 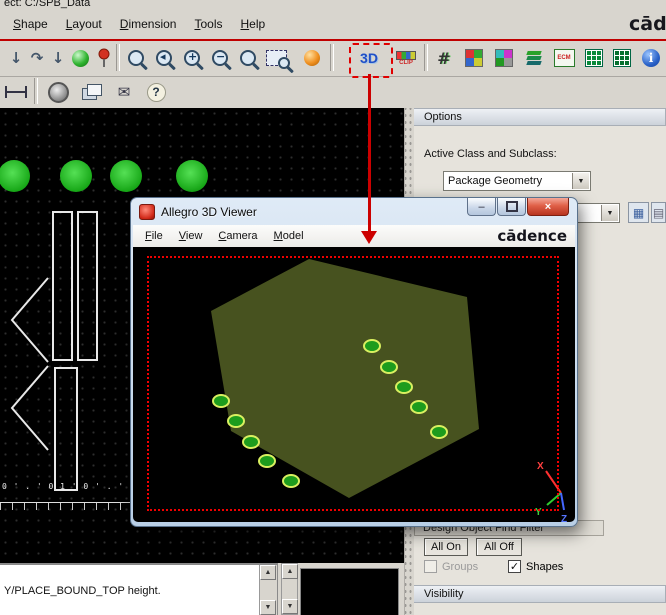 What do you see at coordinates (460, 566) in the screenshot?
I see `groups-label: Groups` at bounding box center [460, 566].